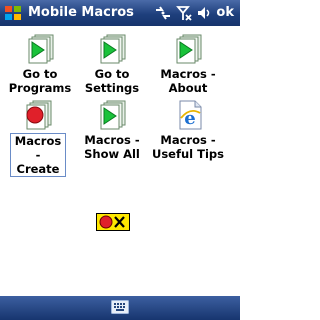 The width and height of the screenshot is (320, 320). Describe the element at coordinates (184, 13) in the screenshot. I see `signal-off-icon` at that location.